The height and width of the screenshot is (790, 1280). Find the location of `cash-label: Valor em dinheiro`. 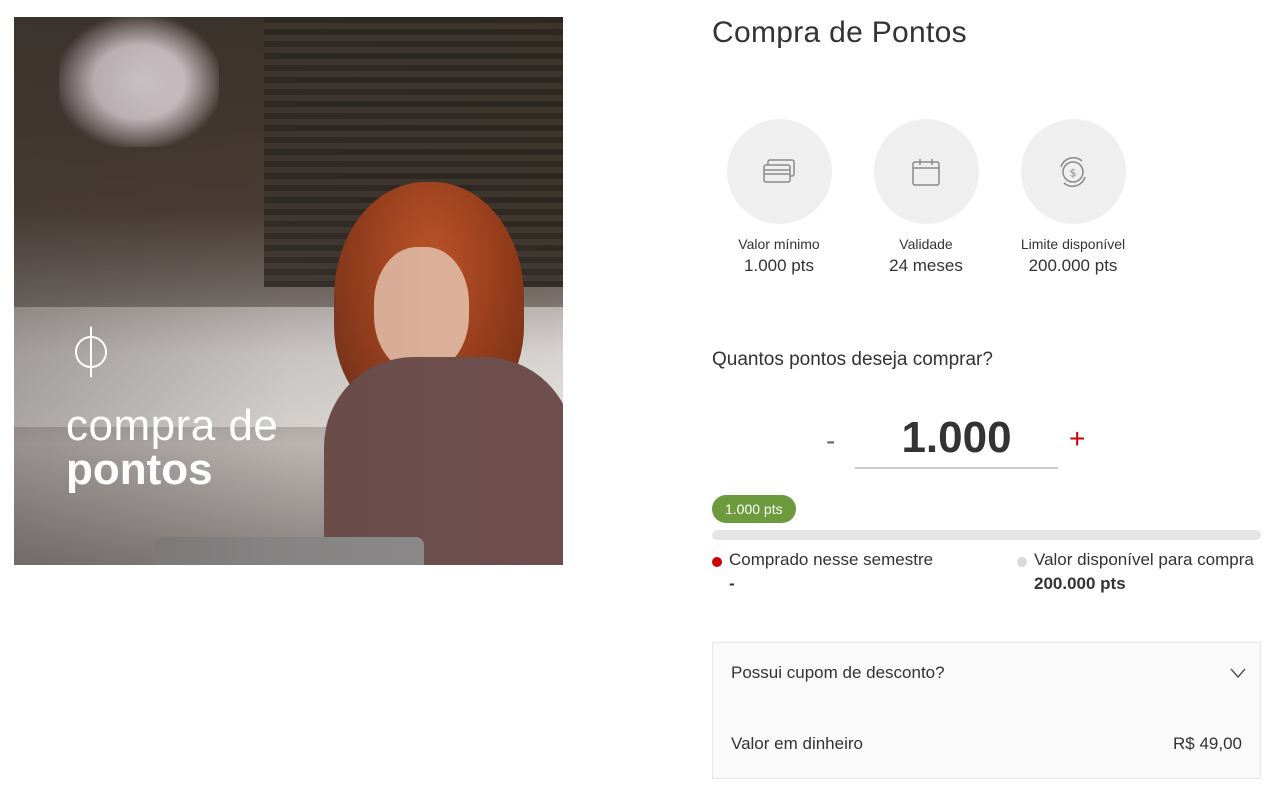

cash-label: Valor em dinheiro is located at coordinates (797, 743).